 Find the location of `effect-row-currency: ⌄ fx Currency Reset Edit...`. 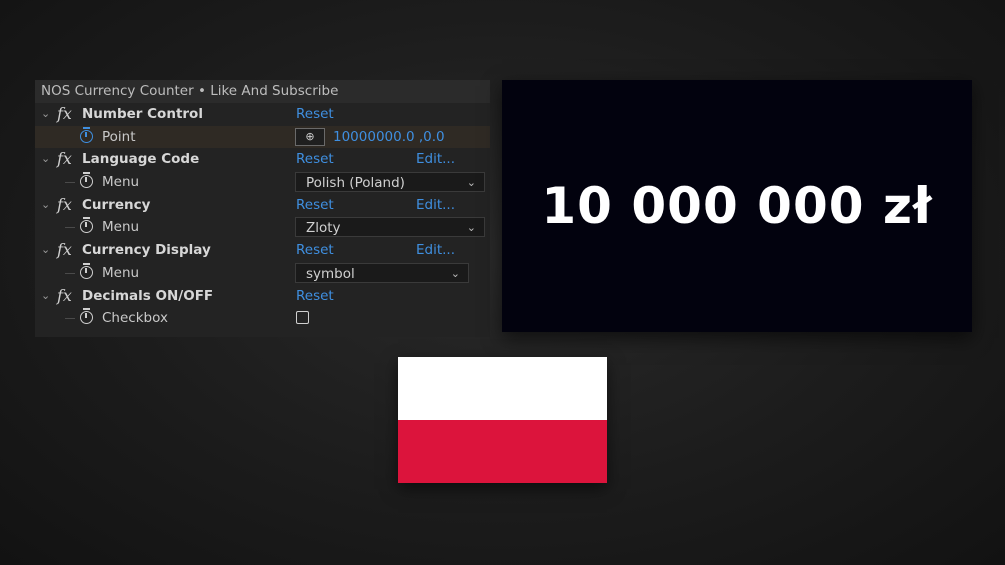

effect-row-currency: ⌄ fx Currency Reset Edit... is located at coordinates (262, 205).